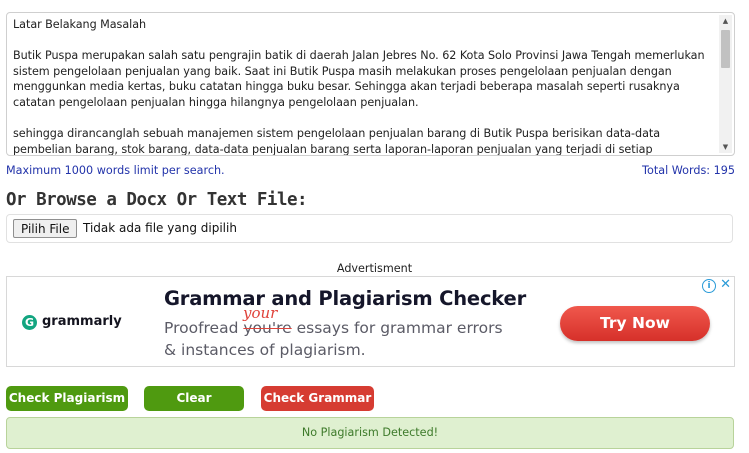  I want to click on ad-desc-before: Proofread, so click(204, 328).